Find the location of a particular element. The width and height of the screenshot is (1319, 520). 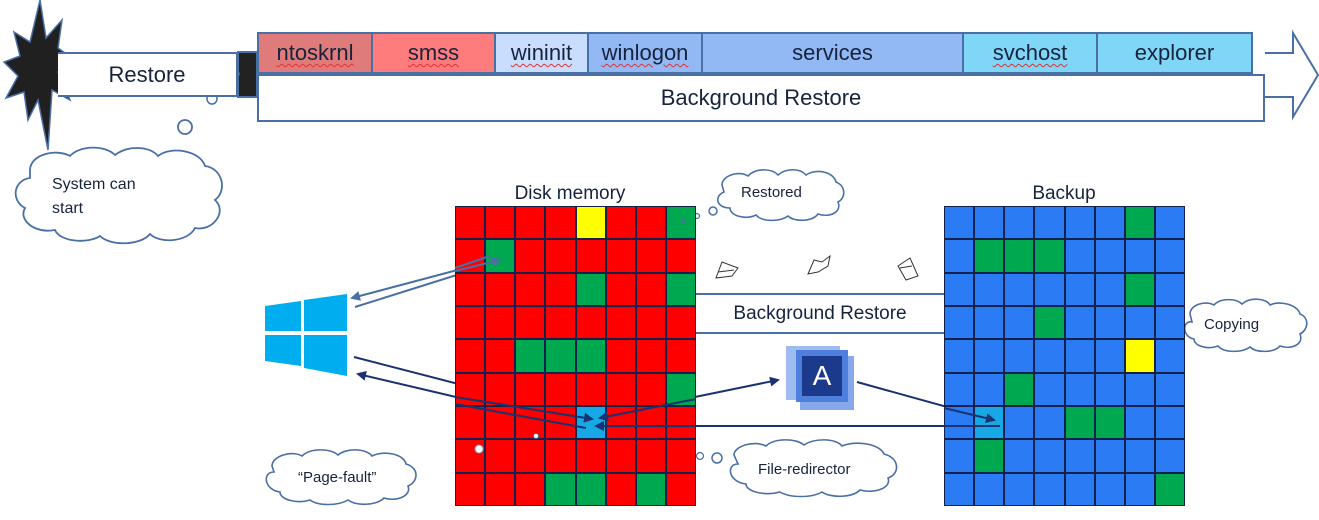

stage-label: svchost is located at coordinates (1030, 52).